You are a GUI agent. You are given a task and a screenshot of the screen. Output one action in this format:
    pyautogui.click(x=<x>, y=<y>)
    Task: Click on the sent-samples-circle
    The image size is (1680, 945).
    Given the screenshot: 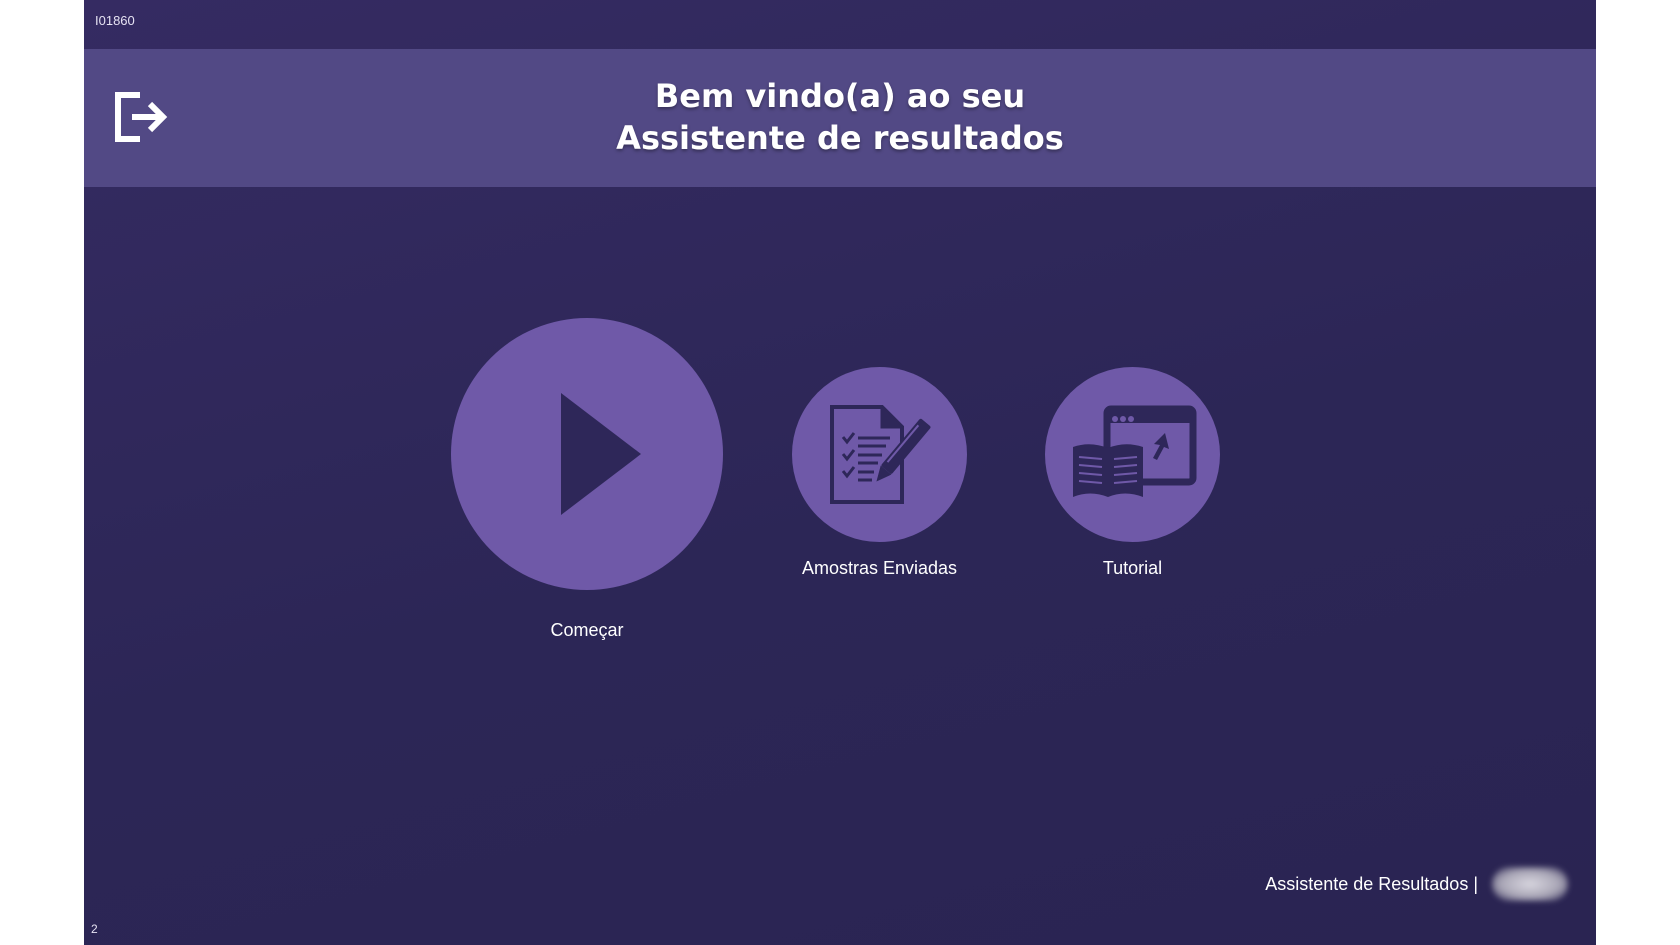 What is the action you would take?
    pyautogui.click(x=879, y=454)
    